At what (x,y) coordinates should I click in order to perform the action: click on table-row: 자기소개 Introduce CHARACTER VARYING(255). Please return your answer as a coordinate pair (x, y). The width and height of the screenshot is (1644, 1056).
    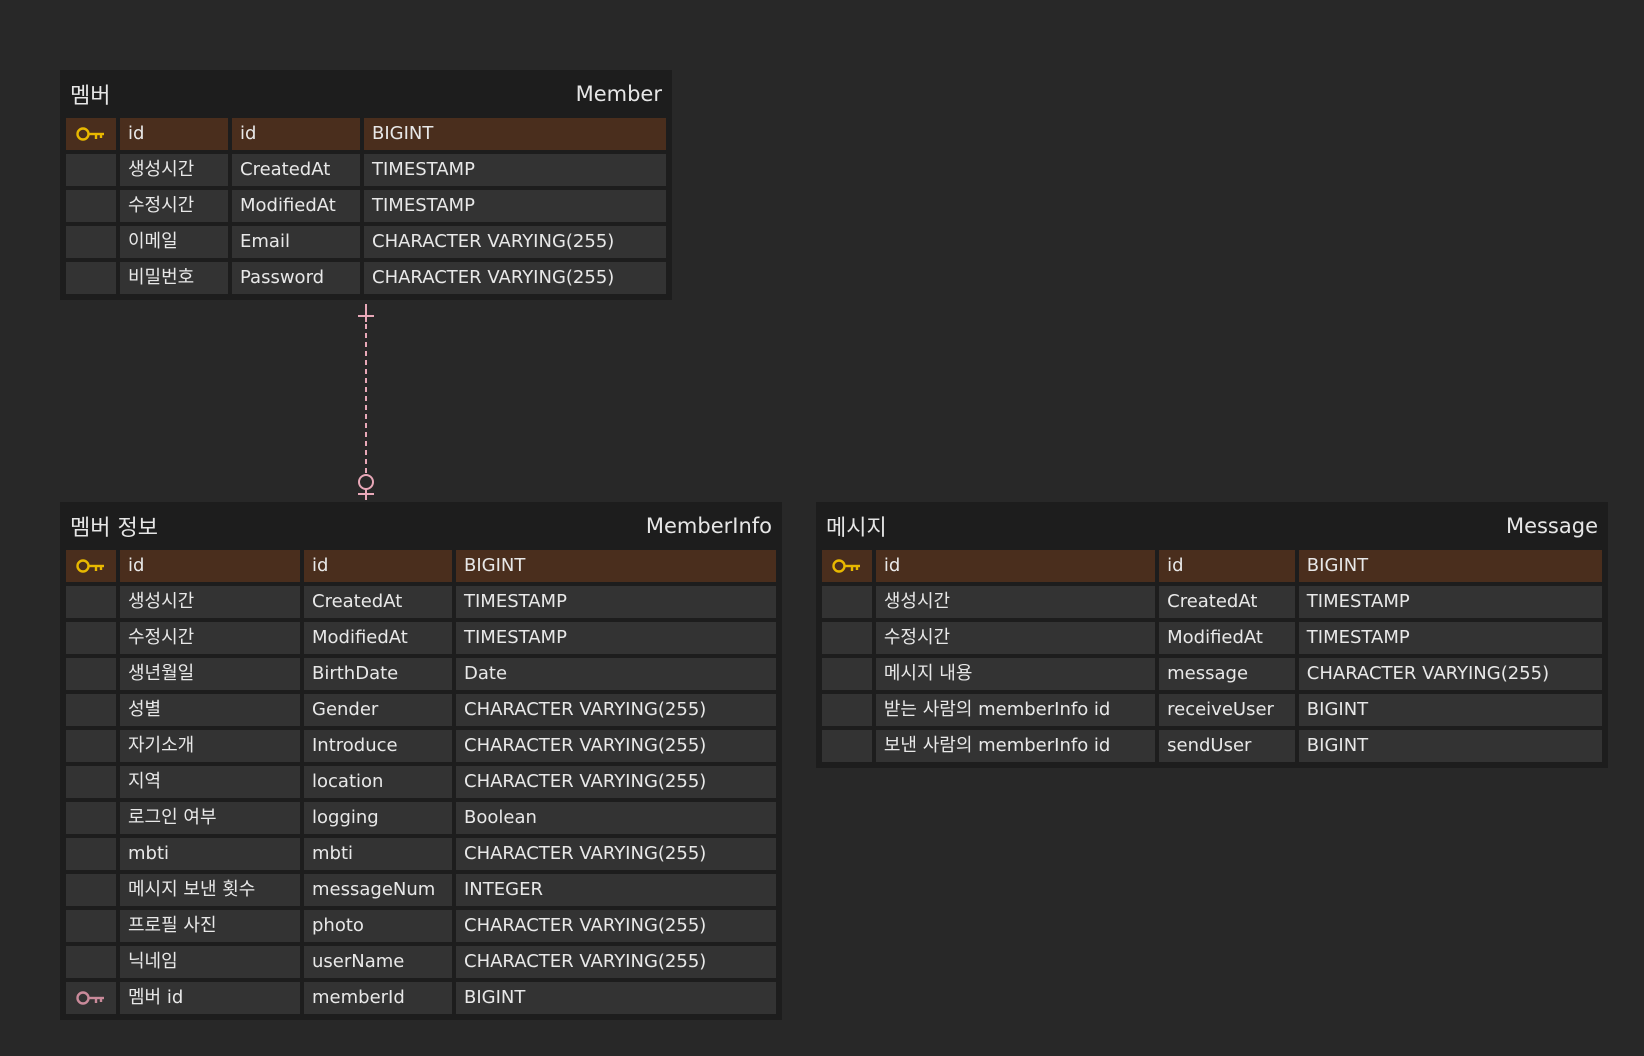
    Looking at the image, I should click on (421, 746).